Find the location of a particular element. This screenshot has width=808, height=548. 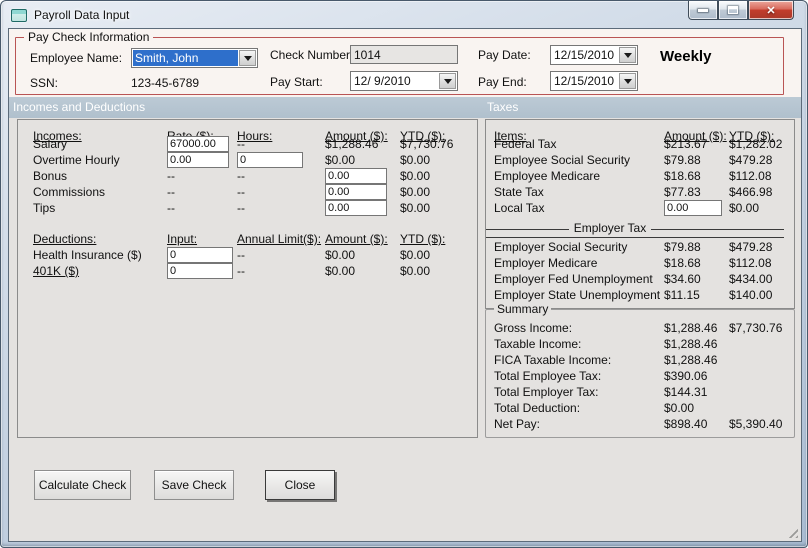

col-ded-ytd: YTD ($): is located at coordinates (423, 239).